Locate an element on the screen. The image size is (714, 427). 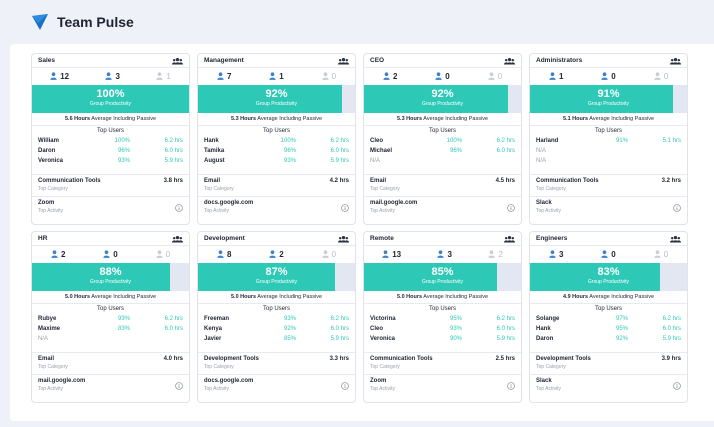
top-user-row: Cleo 93% 6.0 hrs is located at coordinates (442, 329).